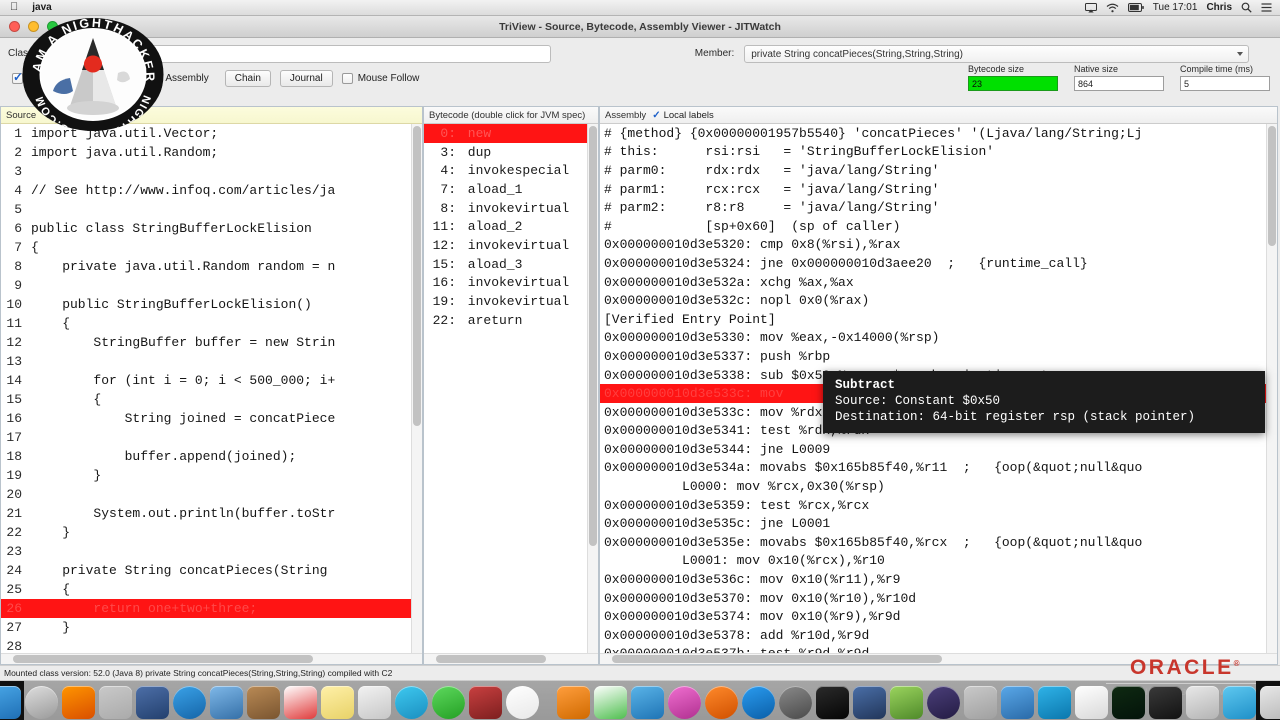  What do you see at coordinates (938, 207) in the screenshot?
I see `assembly-line: # parm2: r8:r8 = 'java/lang/String'` at bounding box center [938, 207].